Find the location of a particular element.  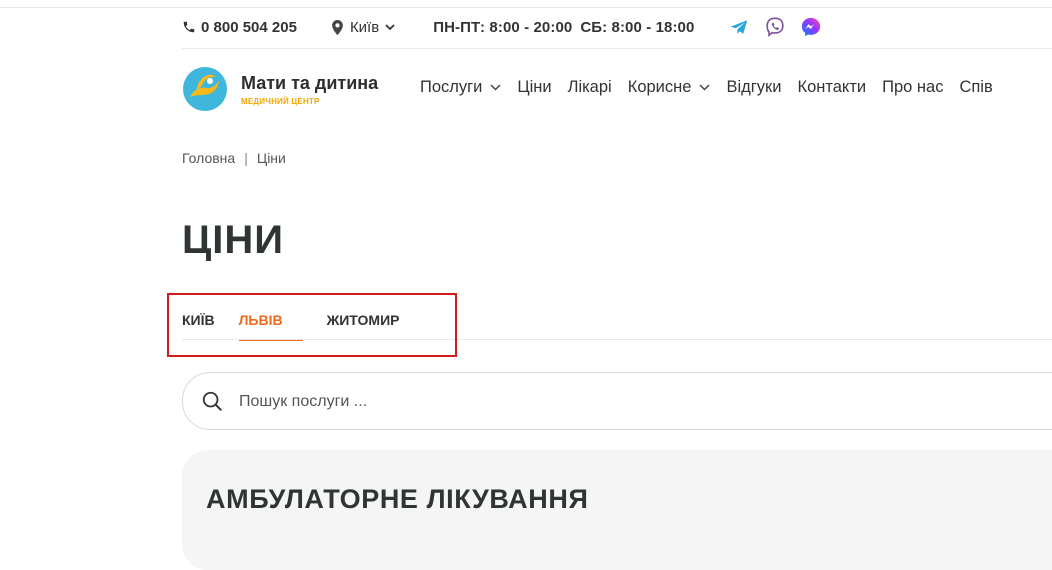

site-logo: Мати та дитина МЕДИЧНИЙ ЦЕНТР is located at coordinates (280, 89).